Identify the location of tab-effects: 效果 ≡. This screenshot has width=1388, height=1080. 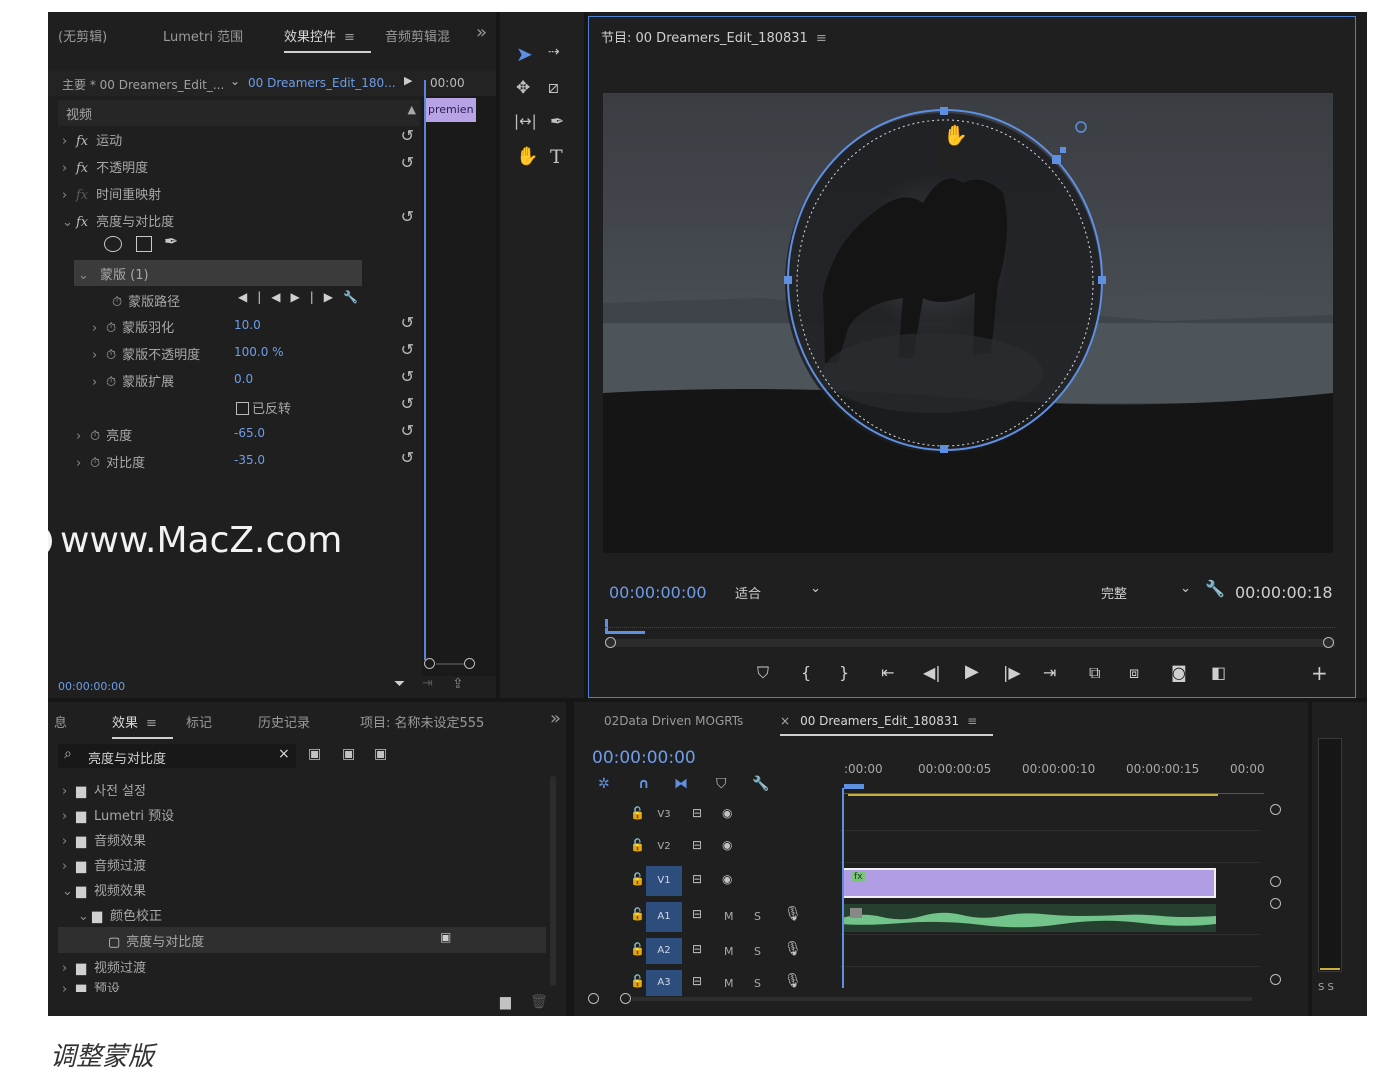
(142, 725).